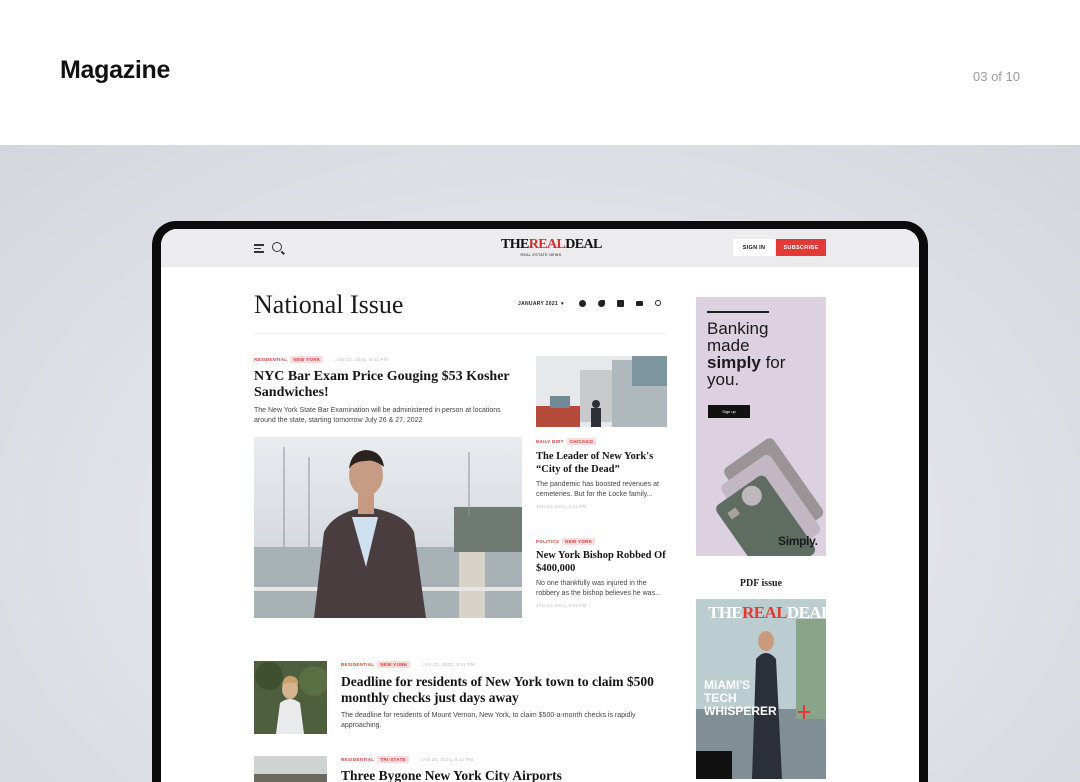  What do you see at coordinates (761, 583) in the screenshot?
I see `pdf-issue-label: PDF issue` at bounding box center [761, 583].